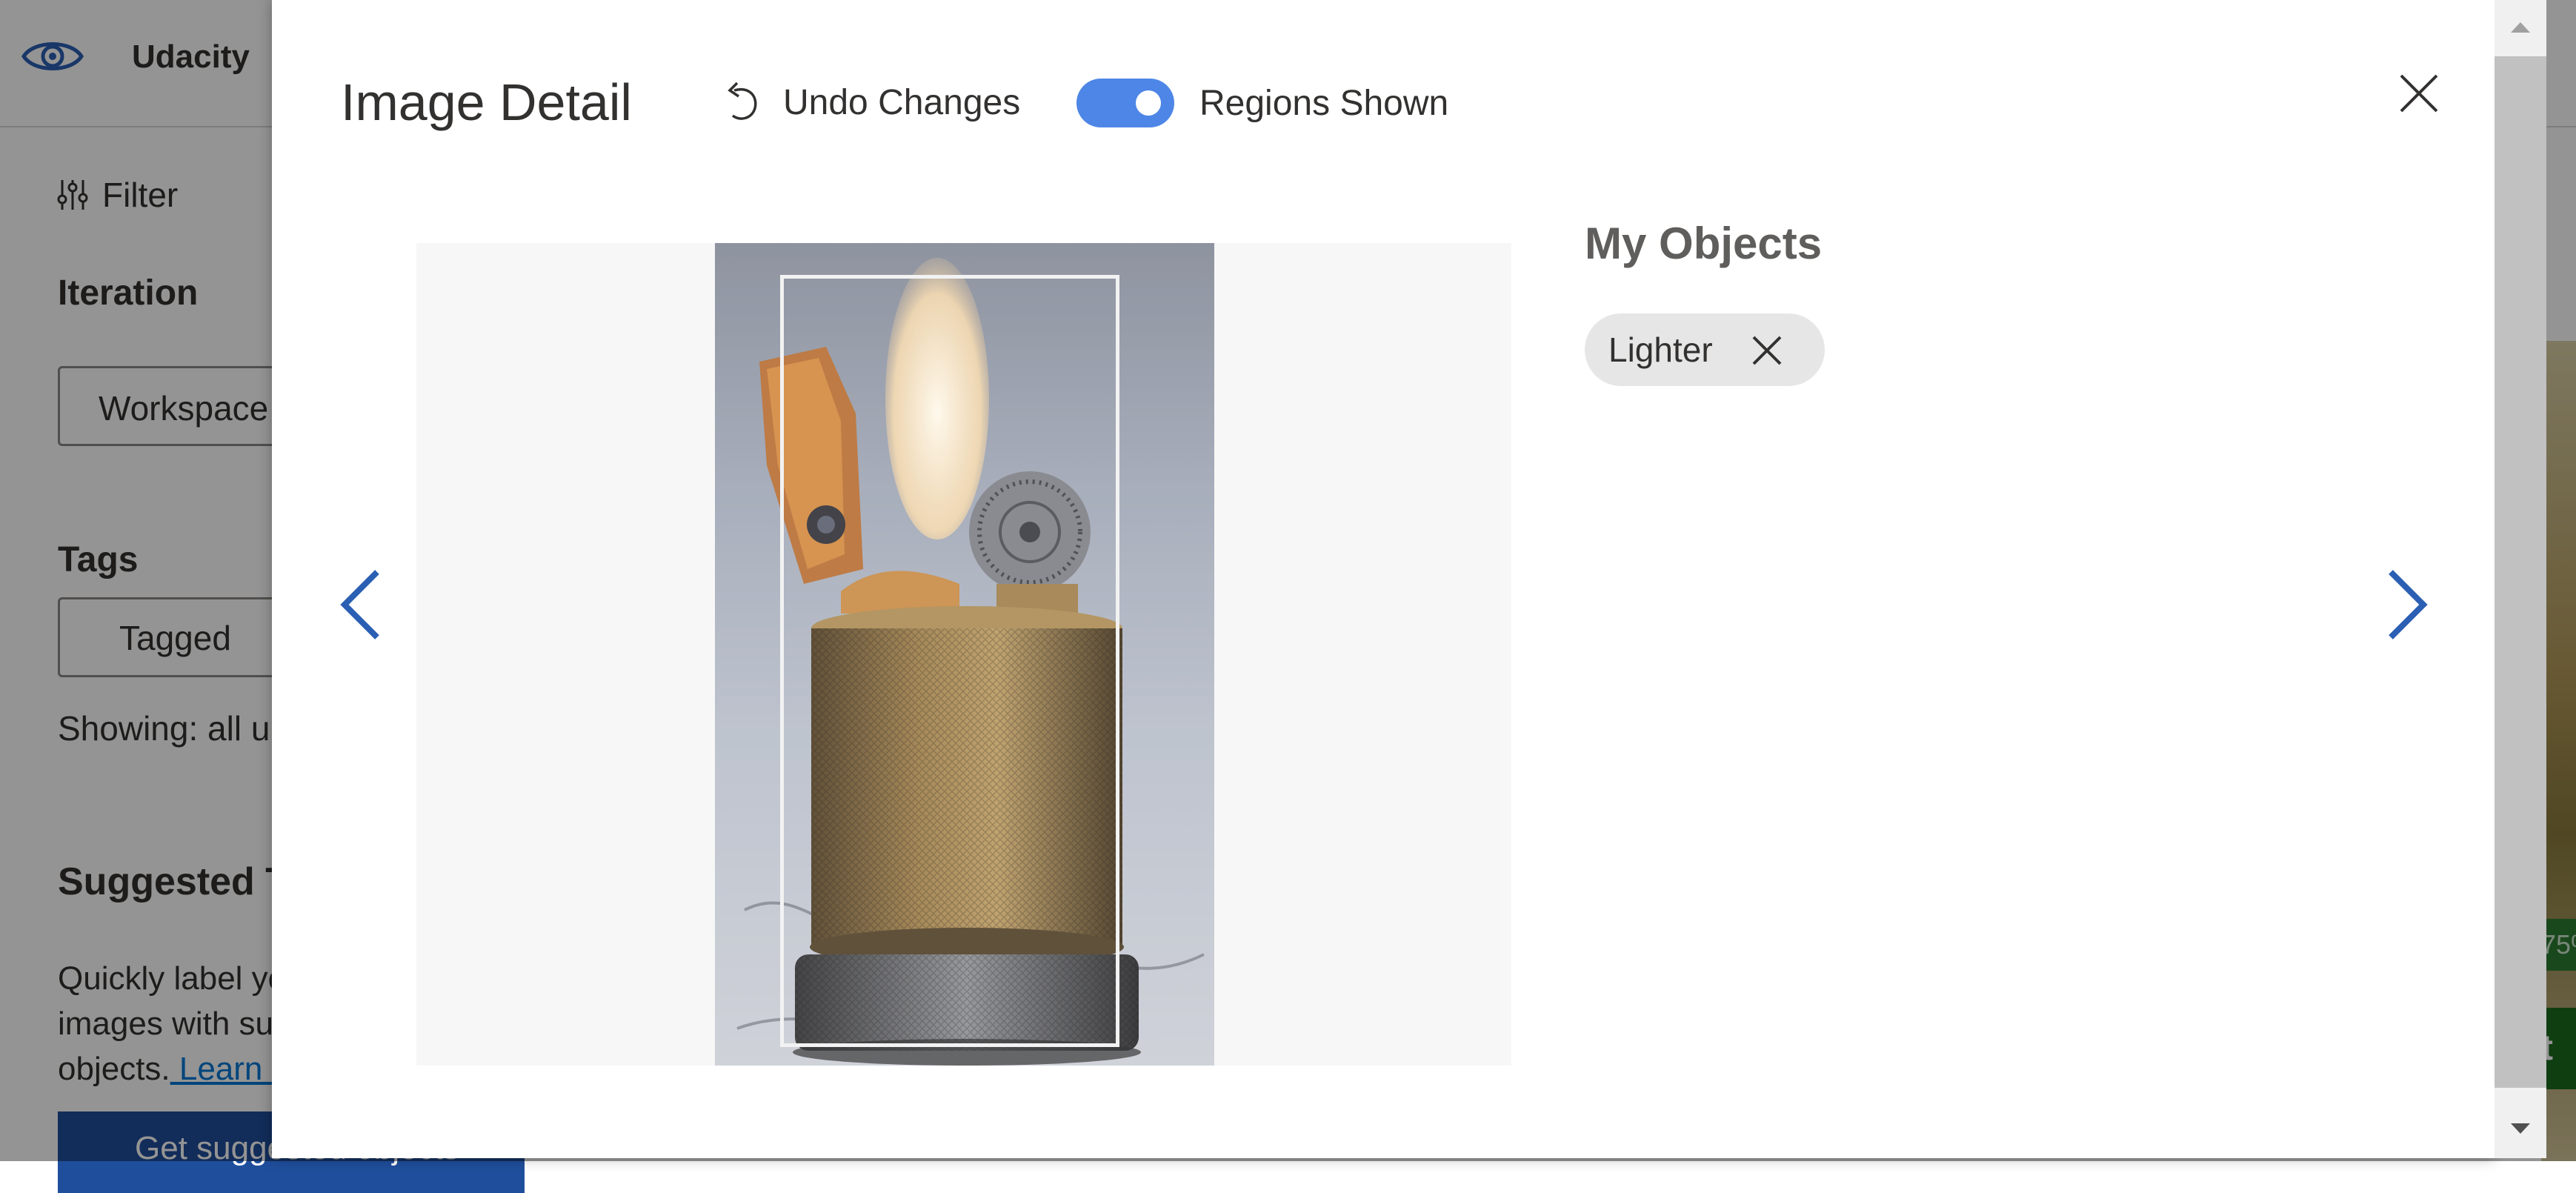  What do you see at coordinates (1704, 243) in the screenshot?
I see `my-objects-heading: My Objects` at bounding box center [1704, 243].